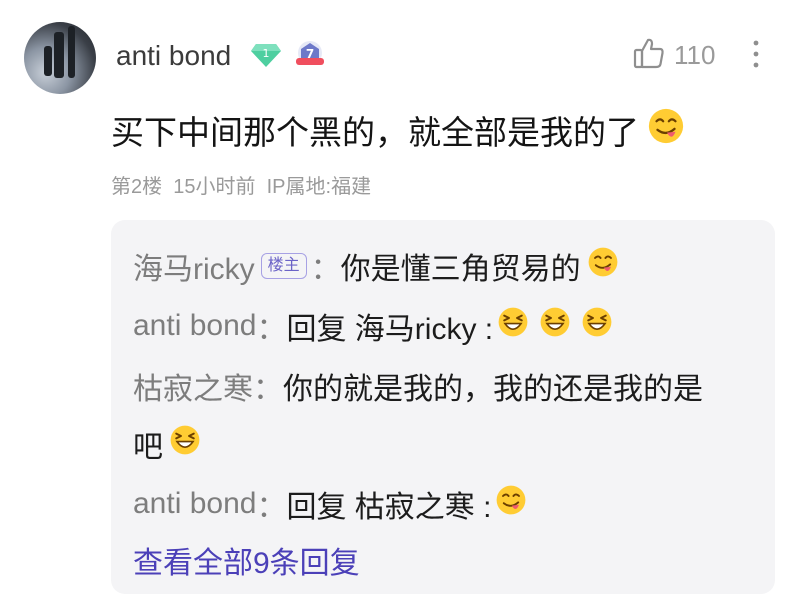 The image size is (800, 594). What do you see at coordinates (390, 329) in the screenshot?
I see `reply-text: 回复 海马ricky :` at bounding box center [390, 329].